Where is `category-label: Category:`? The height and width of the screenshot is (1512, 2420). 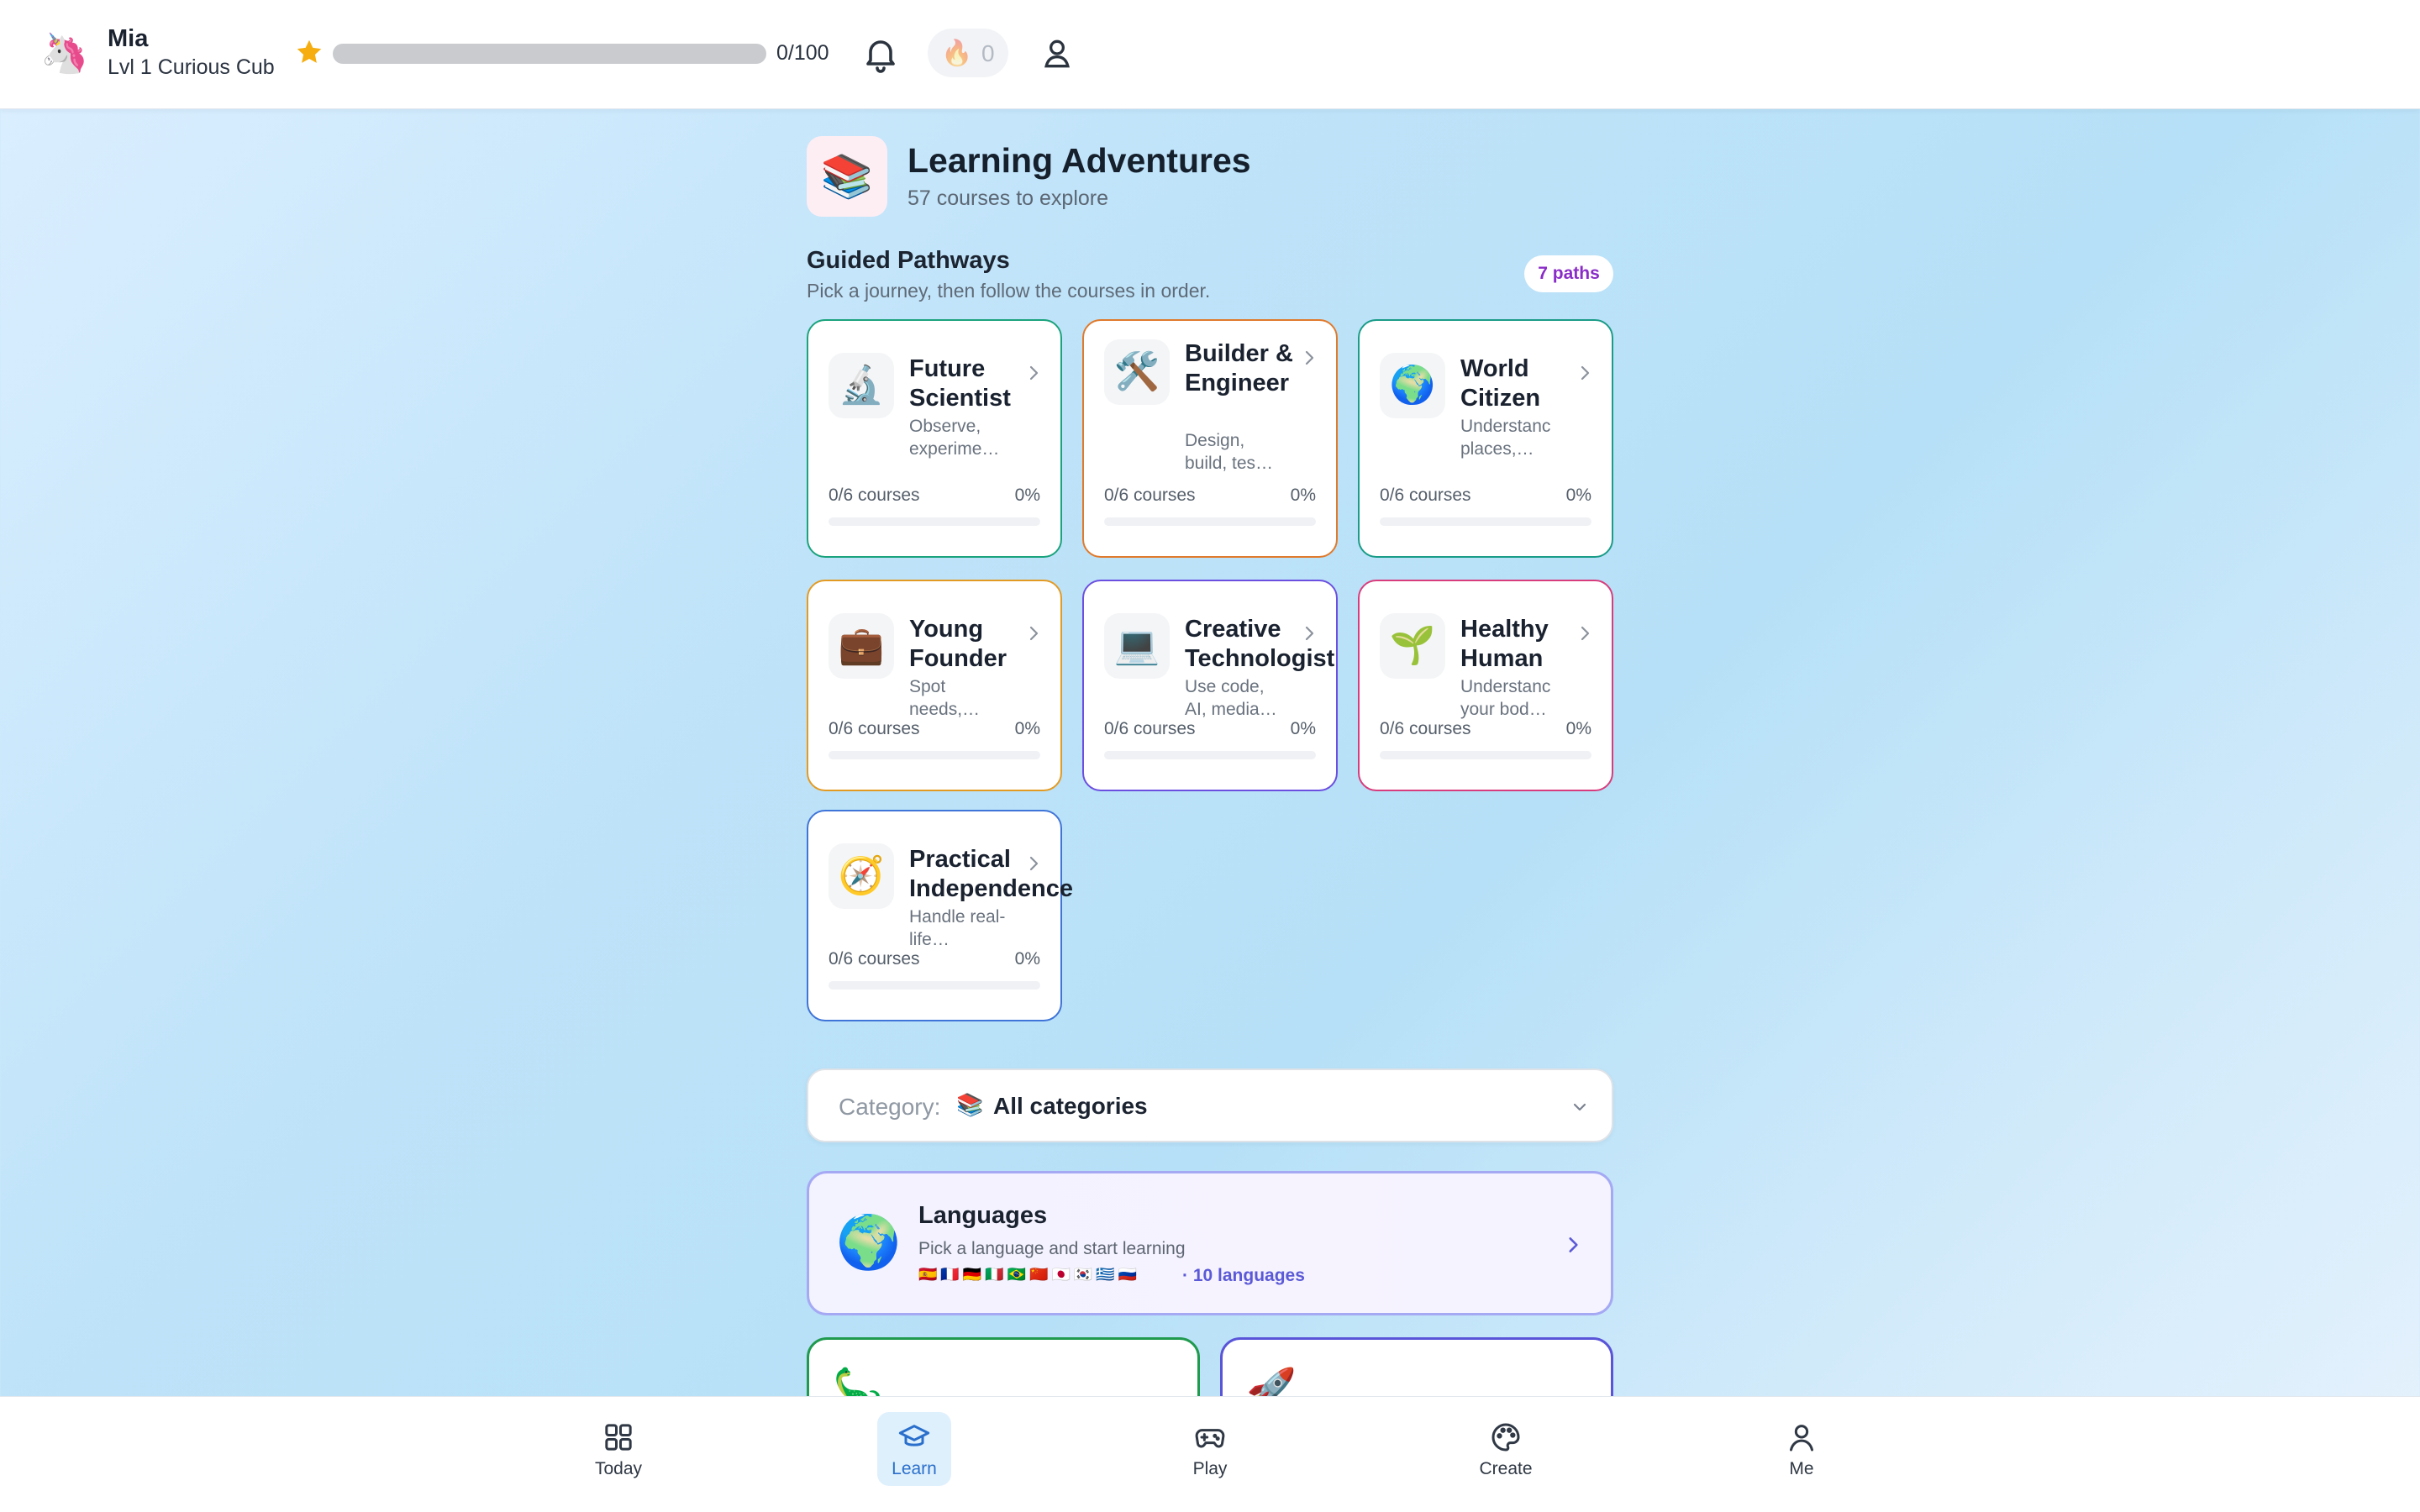
category-label: Category: is located at coordinates (890, 1107).